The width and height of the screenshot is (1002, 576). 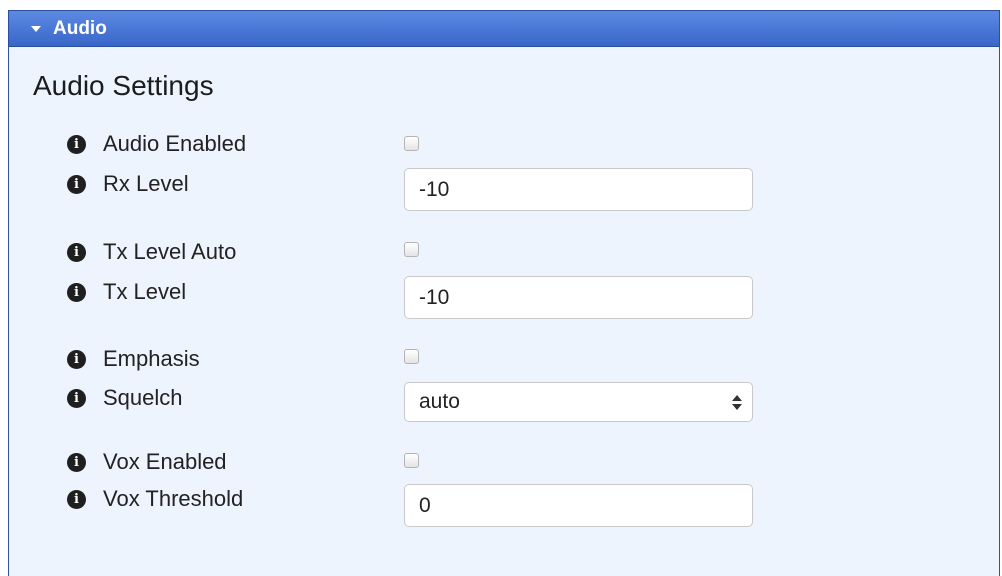 What do you see at coordinates (36, 28) in the screenshot?
I see `caret-down-icon` at bounding box center [36, 28].